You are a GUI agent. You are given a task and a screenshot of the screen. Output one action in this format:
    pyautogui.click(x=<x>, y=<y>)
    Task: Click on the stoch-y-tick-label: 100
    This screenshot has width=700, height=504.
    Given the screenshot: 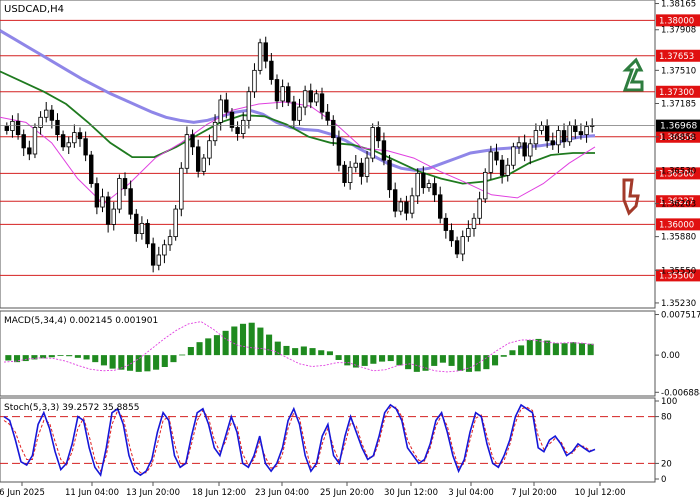 What is the action you would take?
    pyautogui.click(x=669, y=402)
    